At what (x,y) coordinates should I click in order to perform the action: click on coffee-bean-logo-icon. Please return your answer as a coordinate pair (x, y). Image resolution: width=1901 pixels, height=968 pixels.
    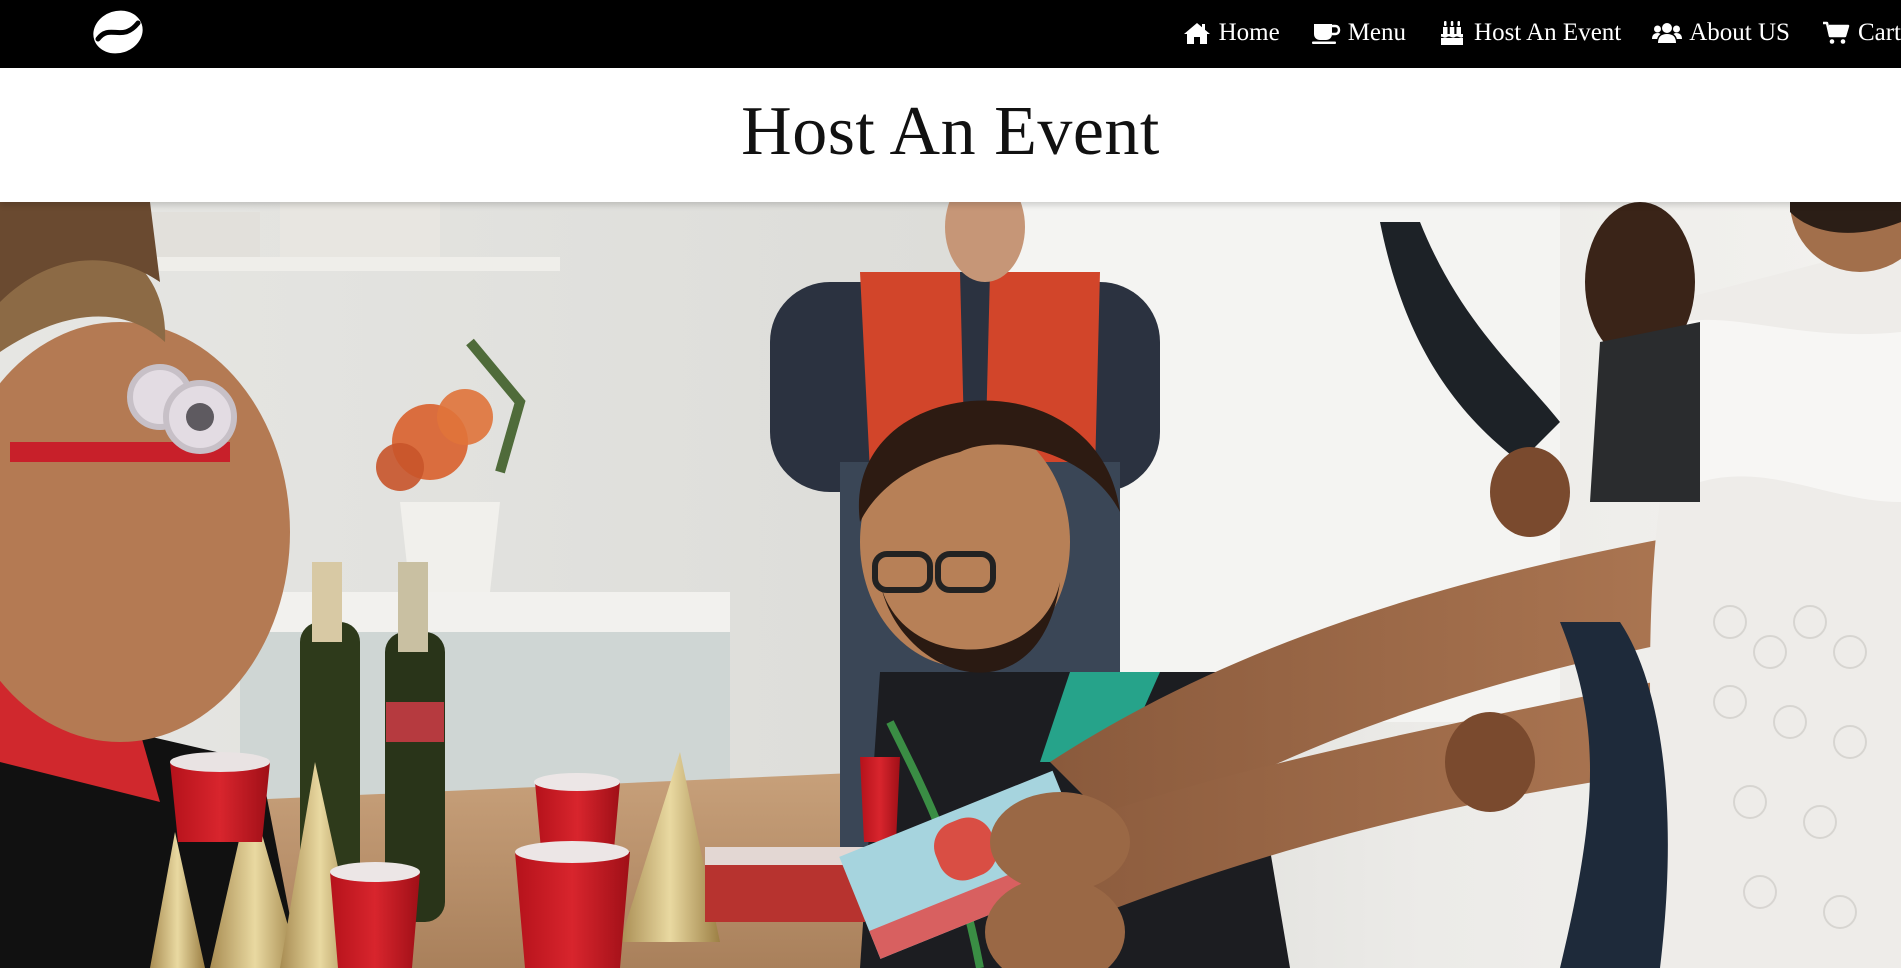
    Looking at the image, I should click on (118, 32).